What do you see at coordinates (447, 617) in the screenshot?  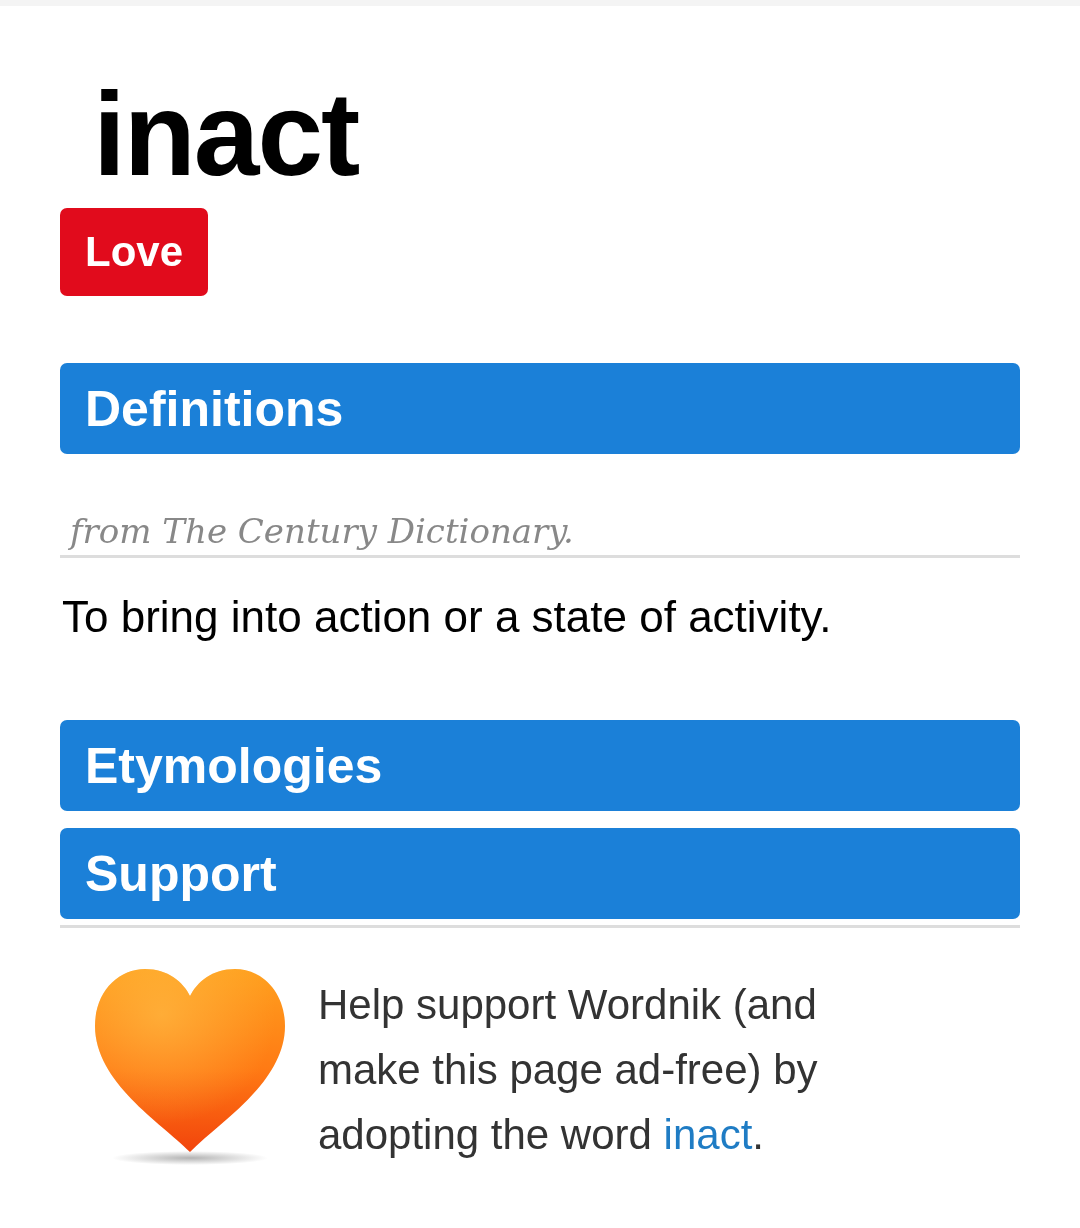 I see `definition-text: To bring into action or a state of activity.` at bounding box center [447, 617].